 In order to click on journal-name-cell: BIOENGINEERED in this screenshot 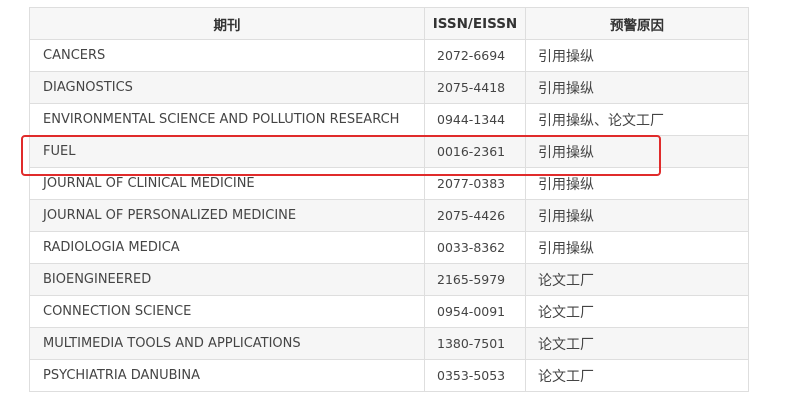, I will do `click(227, 279)`.